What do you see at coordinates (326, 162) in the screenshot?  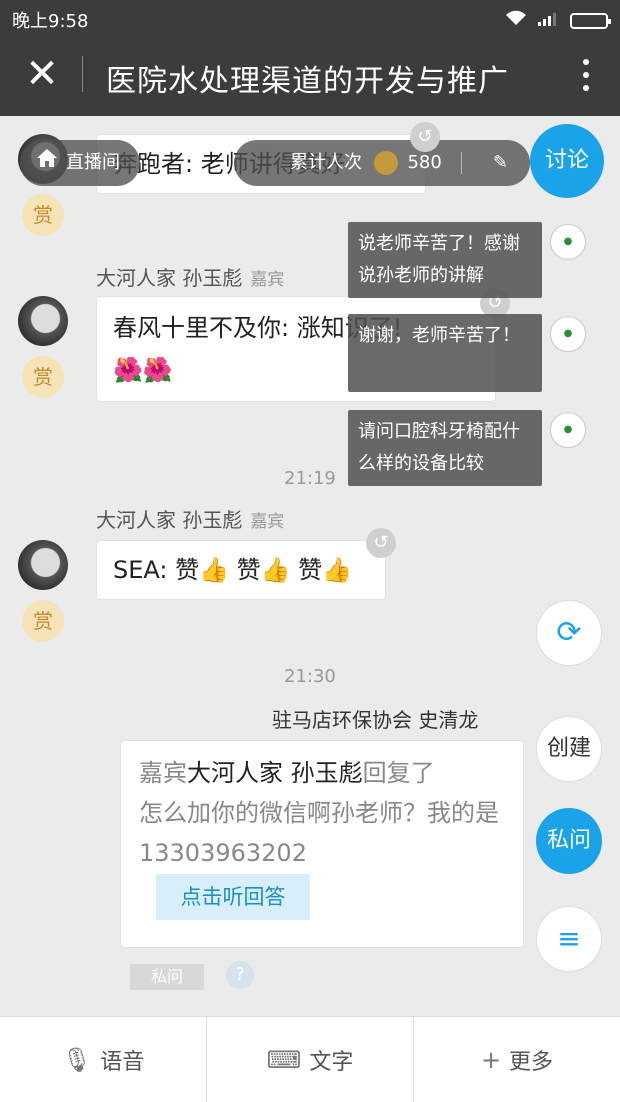 I see `viewers-label: 累计人次` at bounding box center [326, 162].